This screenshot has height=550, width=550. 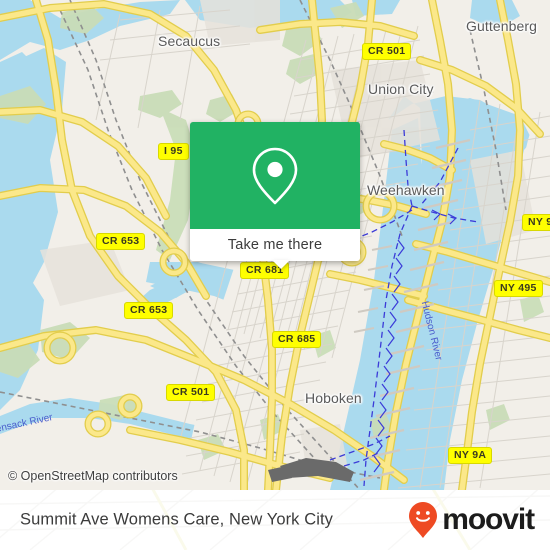 I want to click on moovit-logo: moovit, so click(x=471, y=520).